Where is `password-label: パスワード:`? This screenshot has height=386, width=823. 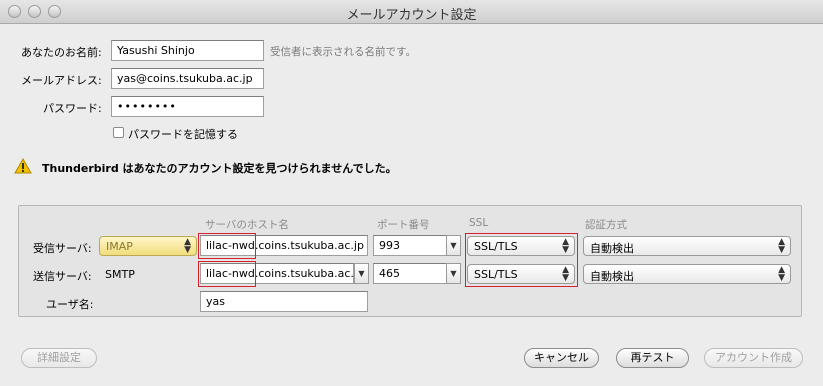 password-label: パスワード: is located at coordinates (72, 108).